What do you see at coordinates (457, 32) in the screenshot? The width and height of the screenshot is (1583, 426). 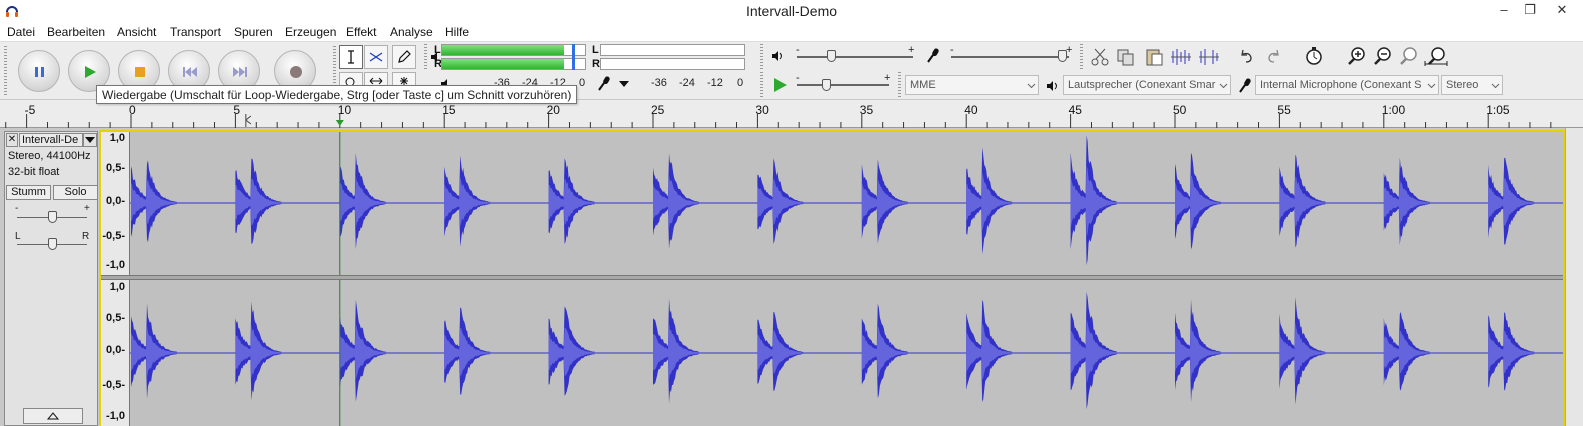 I see `menu-hilfe: Hilfe` at bounding box center [457, 32].